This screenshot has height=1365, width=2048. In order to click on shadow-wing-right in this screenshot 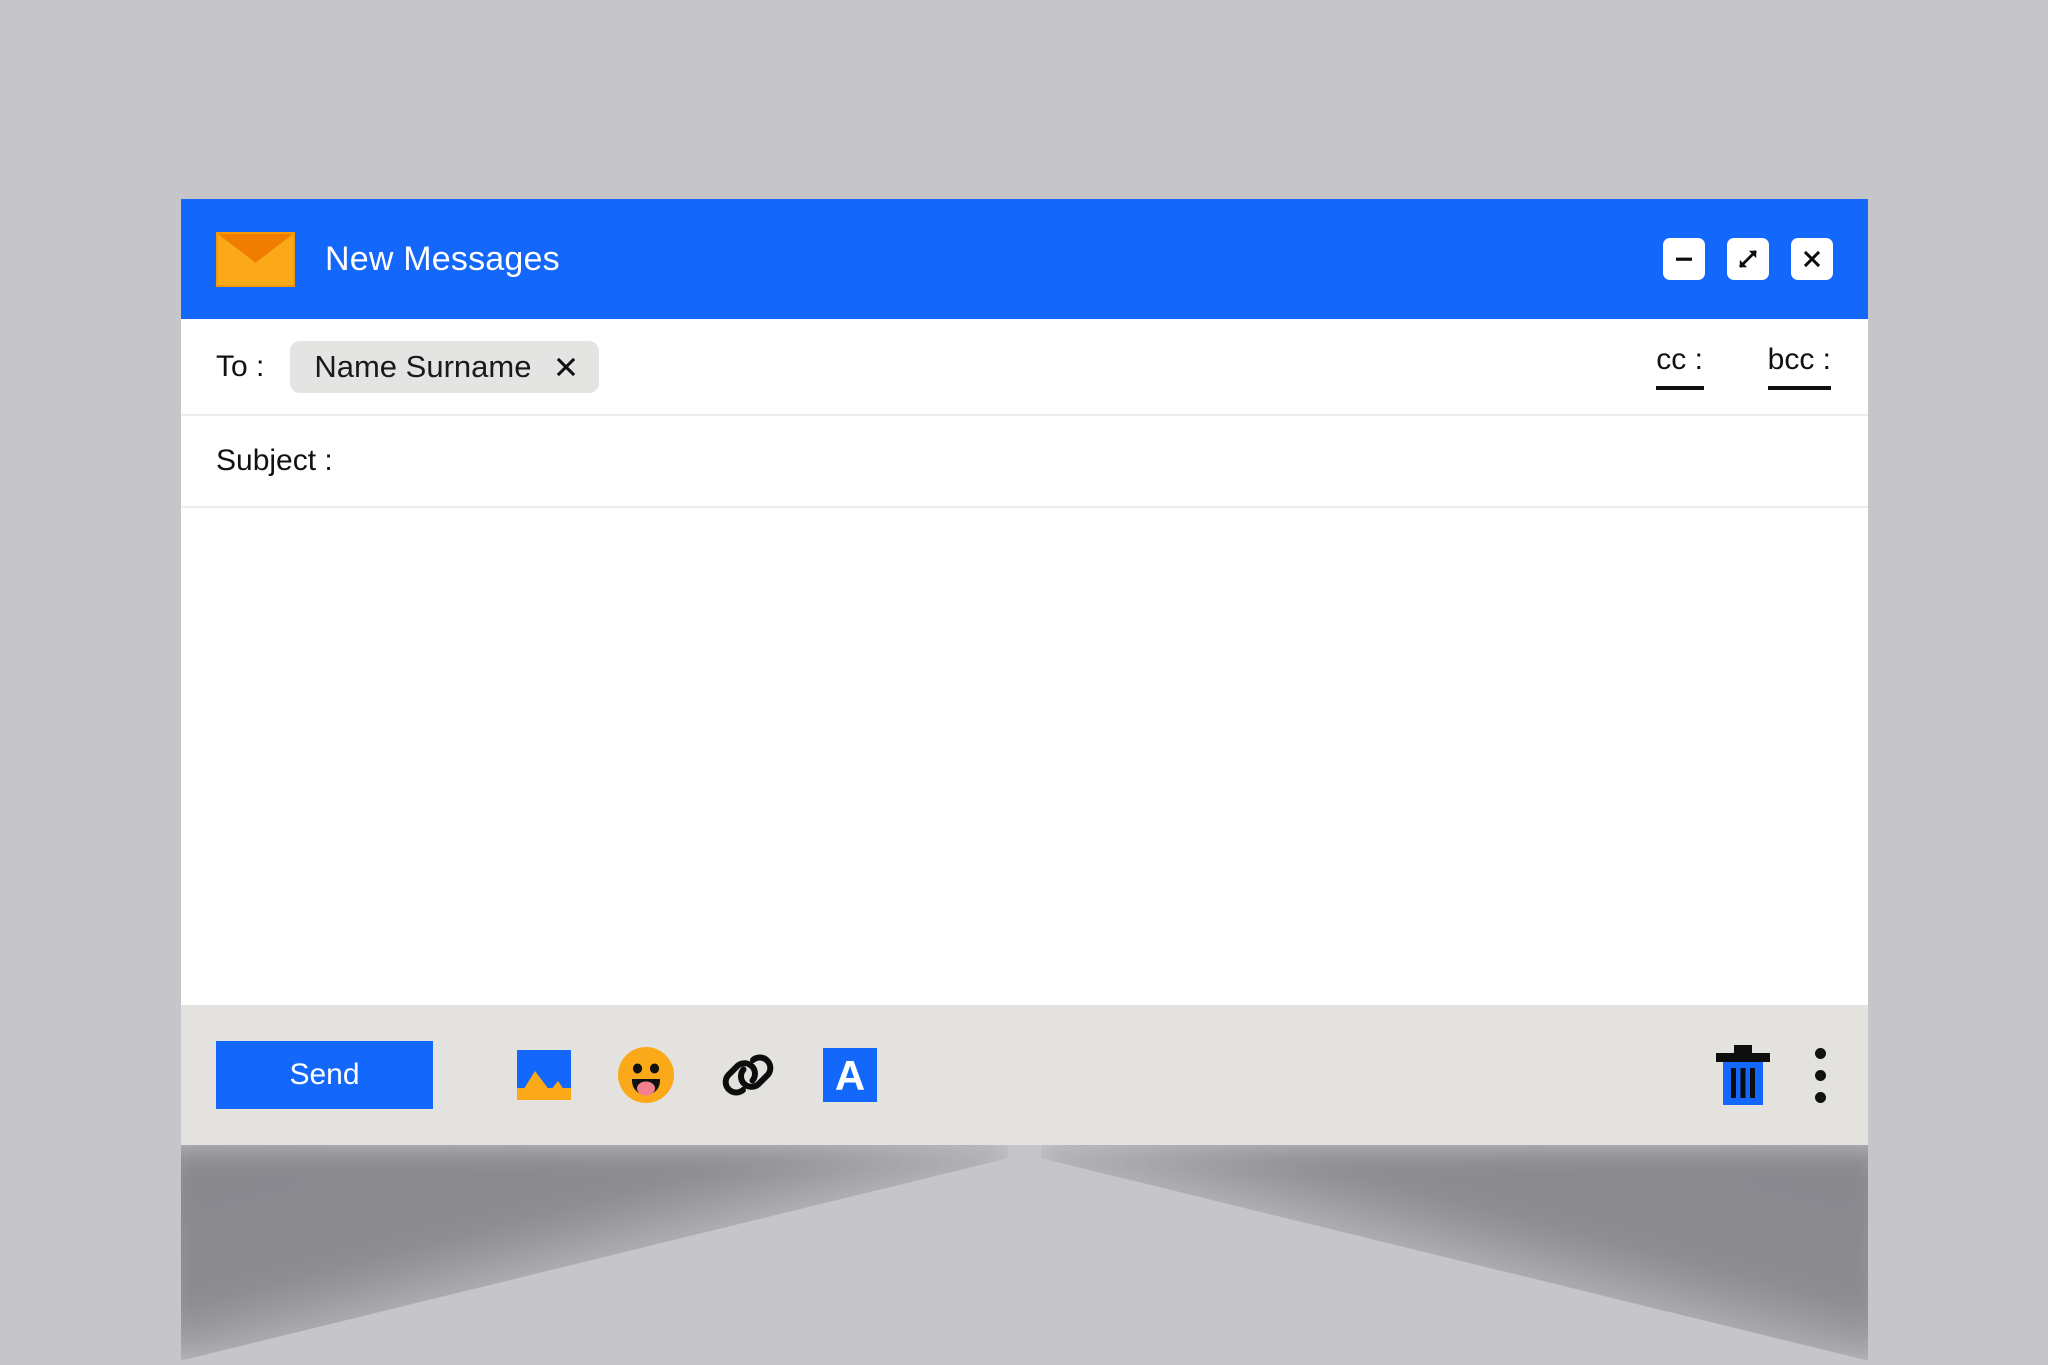, I will do `click(1454, 1255)`.